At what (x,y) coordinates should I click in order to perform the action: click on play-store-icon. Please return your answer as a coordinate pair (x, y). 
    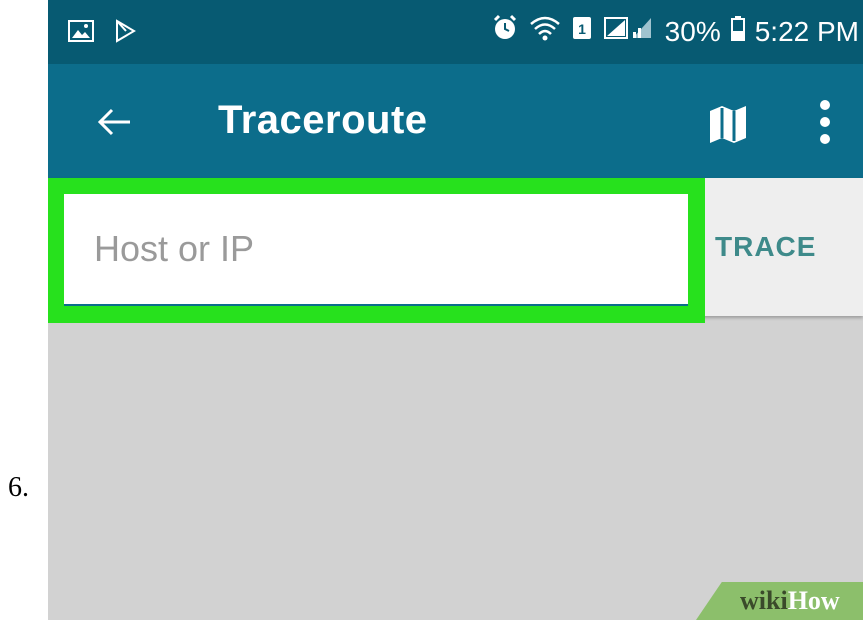
    Looking at the image, I should click on (125, 33).